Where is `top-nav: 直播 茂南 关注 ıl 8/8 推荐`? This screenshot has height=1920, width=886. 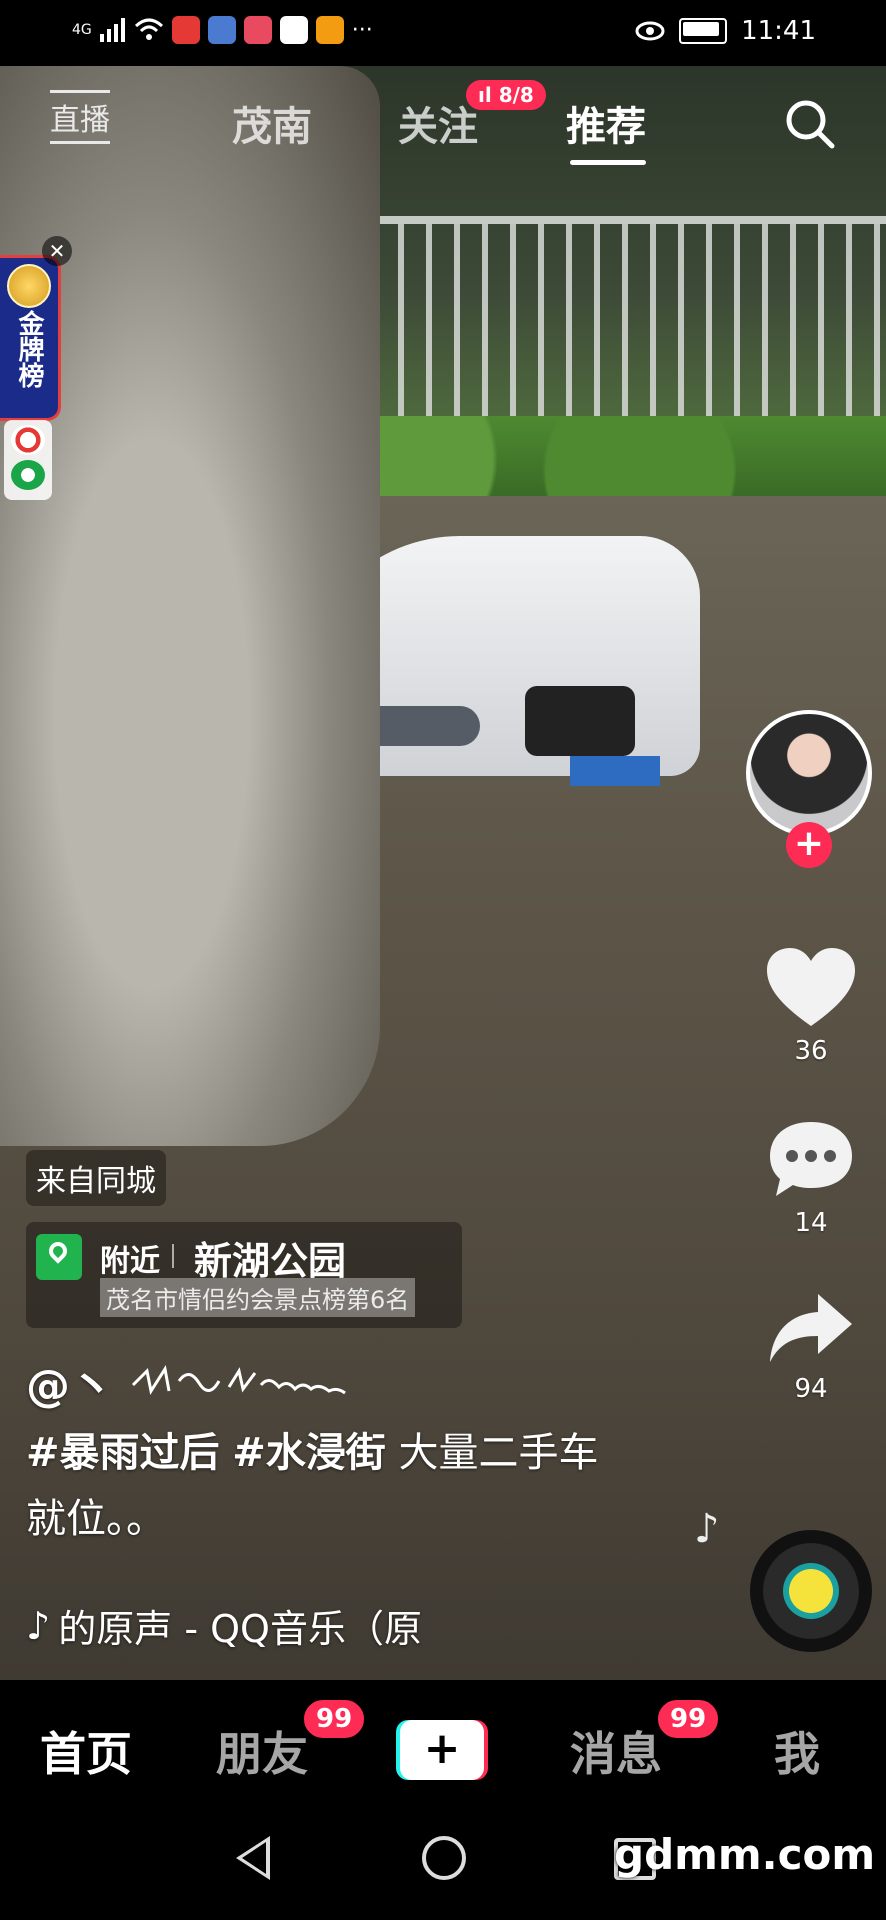
top-nav: 直播 茂南 关注 ıl 8/8 推荐 is located at coordinates (443, 125).